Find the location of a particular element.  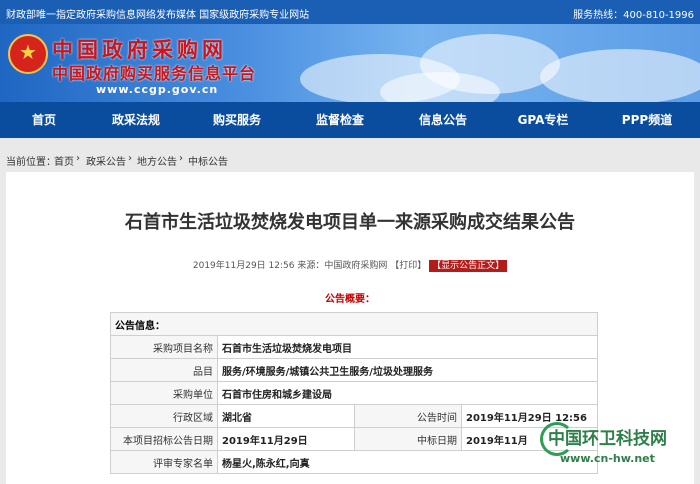

row-label: 采购单位 is located at coordinates (164, 393).